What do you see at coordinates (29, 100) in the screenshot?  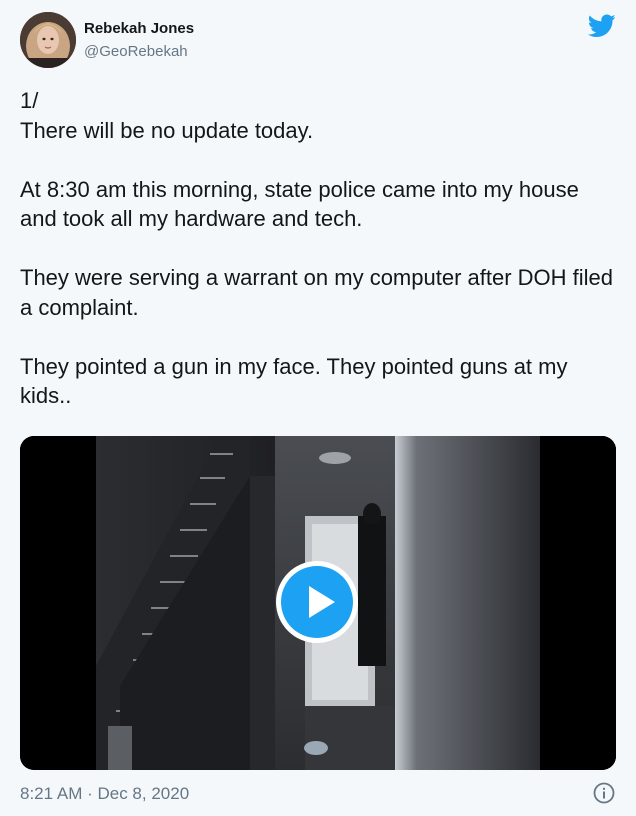 I see `tweet-line: 1/` at bounding box center [29, 100].